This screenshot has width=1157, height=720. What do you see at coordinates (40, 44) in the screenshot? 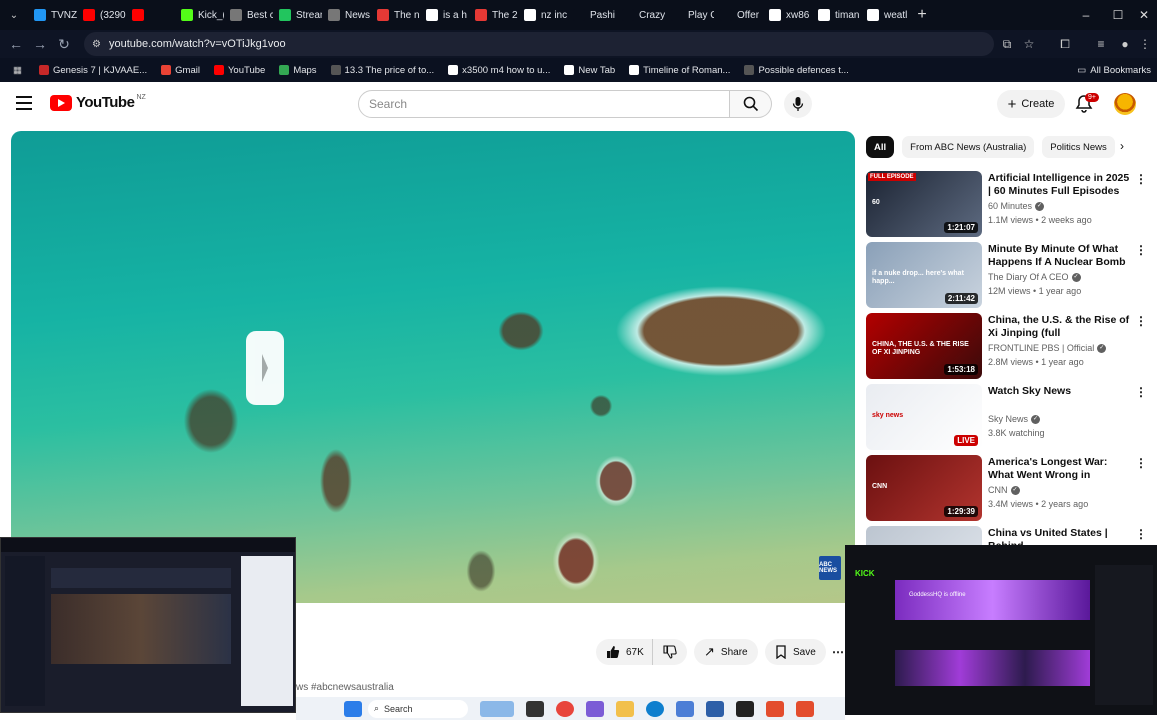
I see `forward-icon: →` at bounding box center [40, 44].